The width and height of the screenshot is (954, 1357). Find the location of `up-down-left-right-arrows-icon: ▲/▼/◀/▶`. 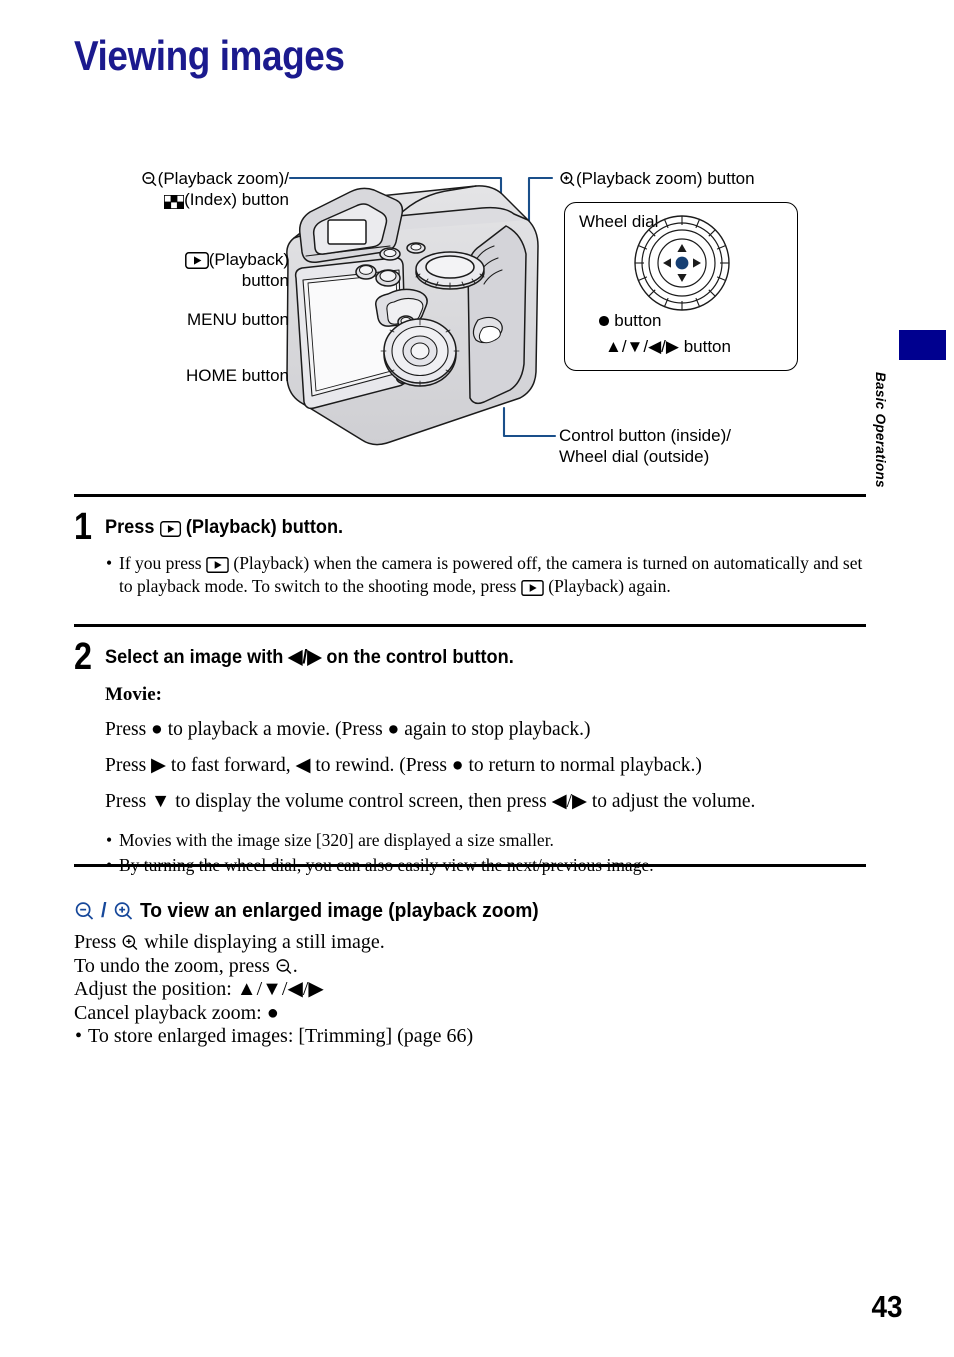

up-down-left-right-arrows-icon: ▲/▼/◀/▶ is located at coordinates (642, 346).